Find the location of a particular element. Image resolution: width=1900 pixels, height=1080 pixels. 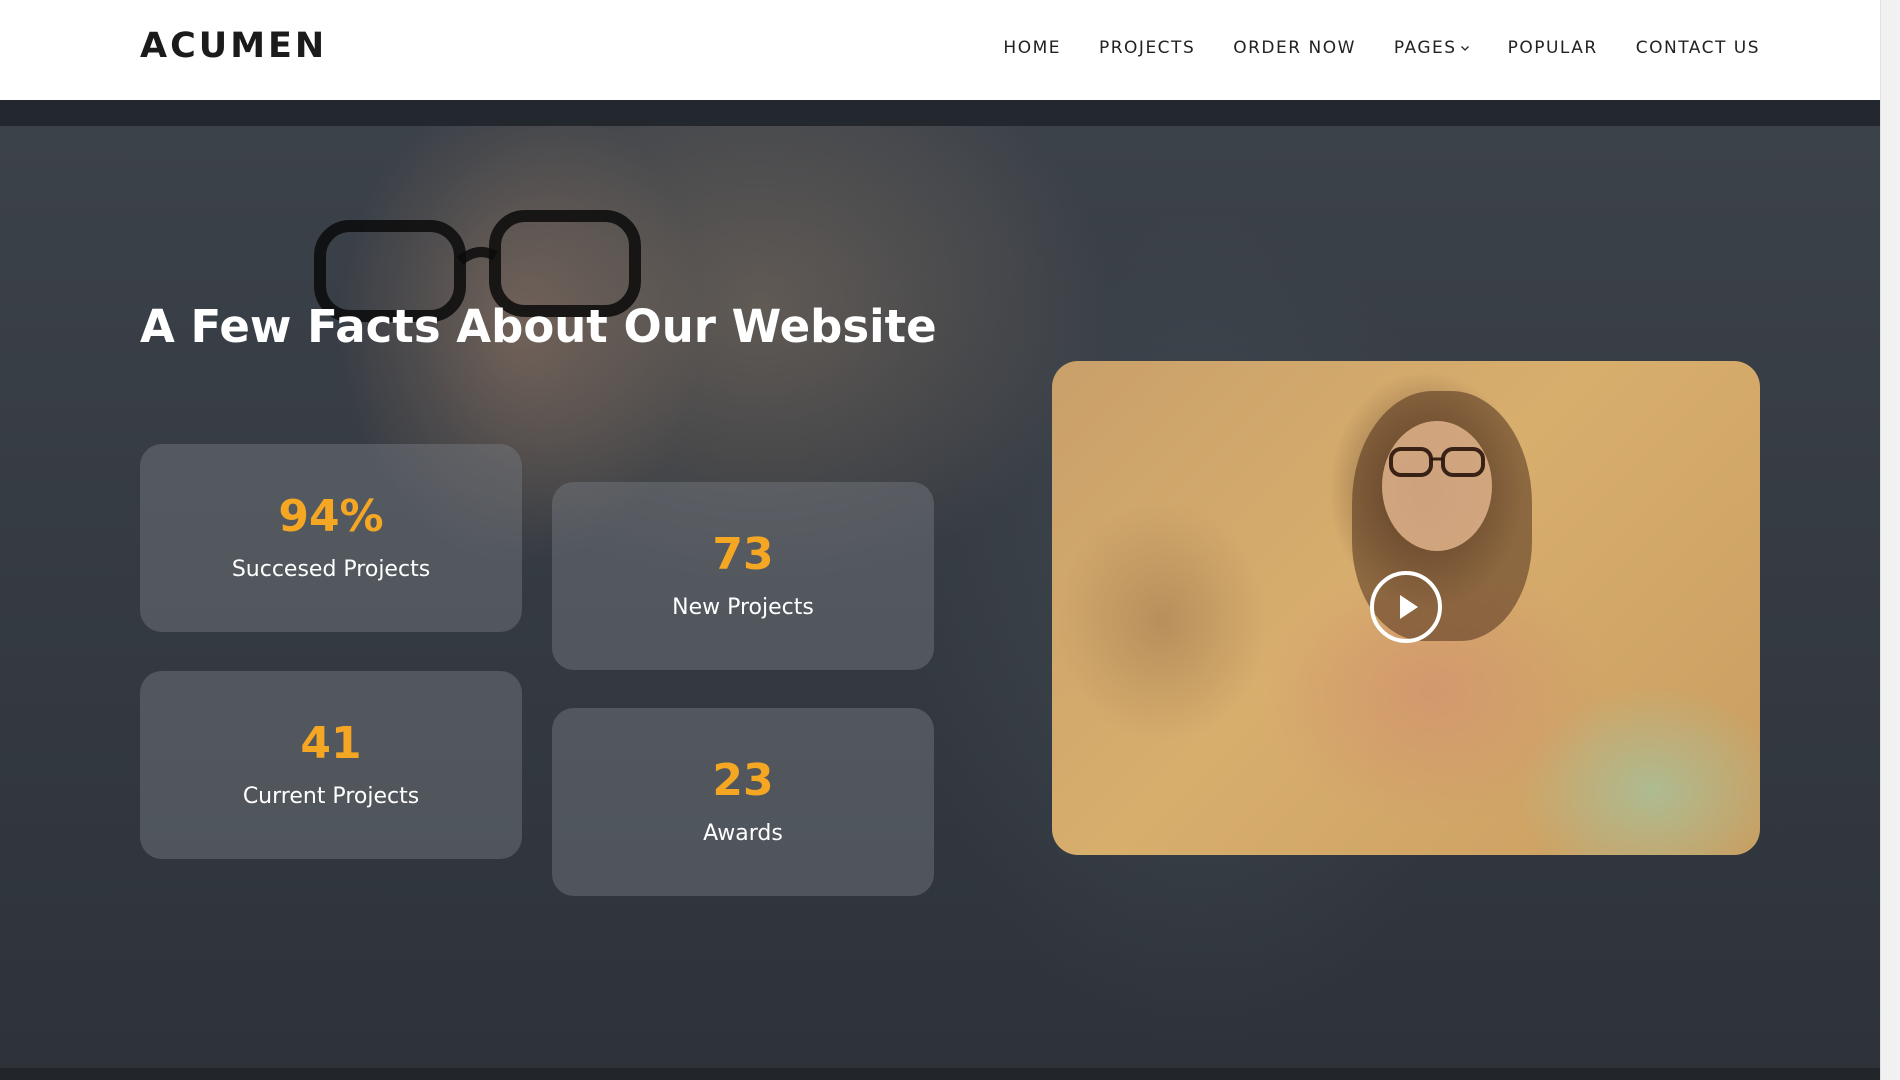

play-icon is located at coordinates (1408, 607).